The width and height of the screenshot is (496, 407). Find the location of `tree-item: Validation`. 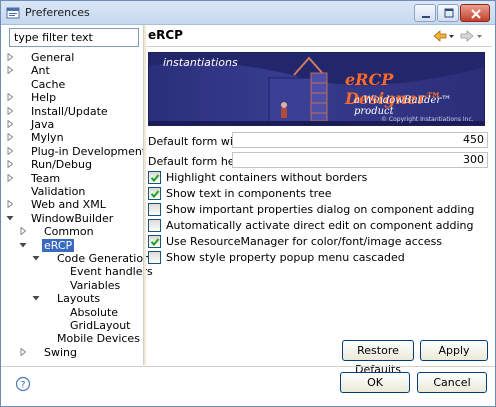

tree-item: Validation is located at coordinates (71, 191).